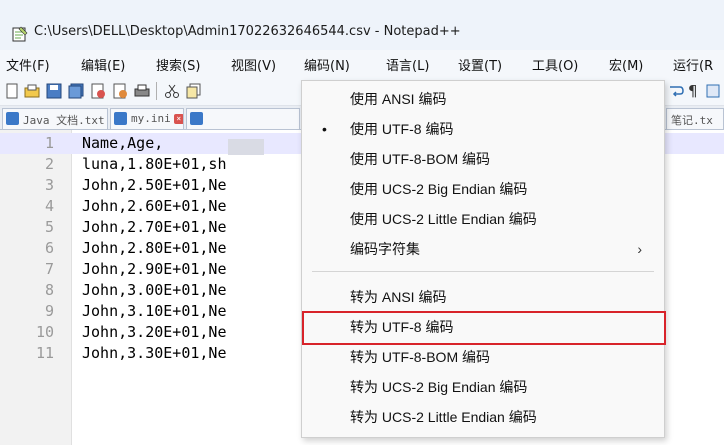  Describe the element at coordinates (439, 387) in the screenshot. I see `menu-item-label: 转为 UCS-2 Big Endian 编码` at that location.